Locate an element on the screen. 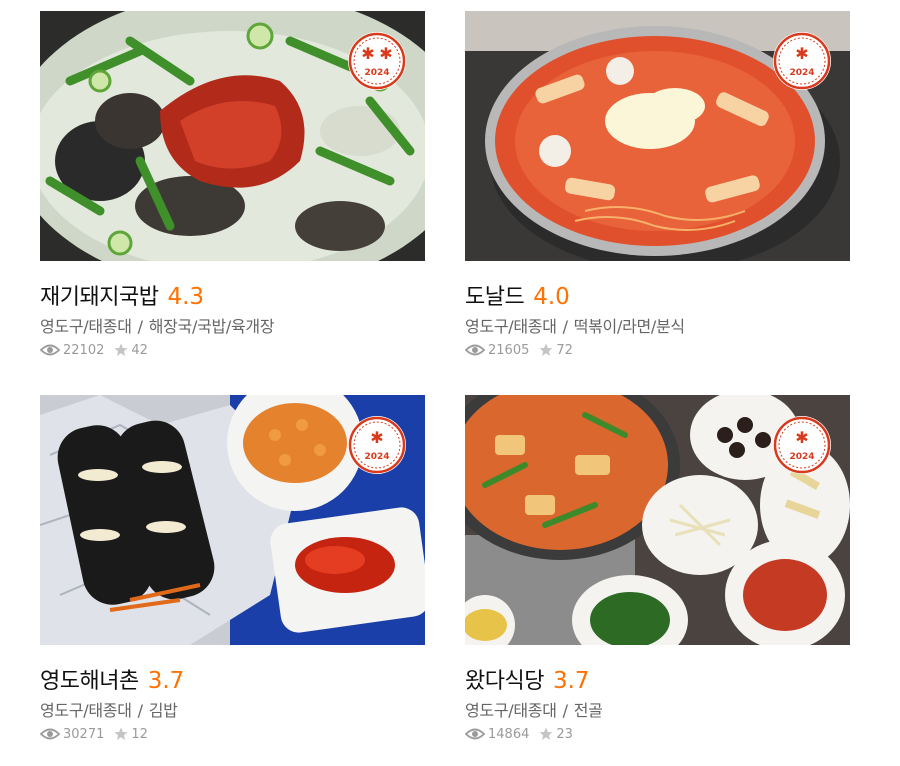 The height and width of the screenshot is (766, 900). restaurant-stats: 14864 23 is located at coordinates (657, 734).